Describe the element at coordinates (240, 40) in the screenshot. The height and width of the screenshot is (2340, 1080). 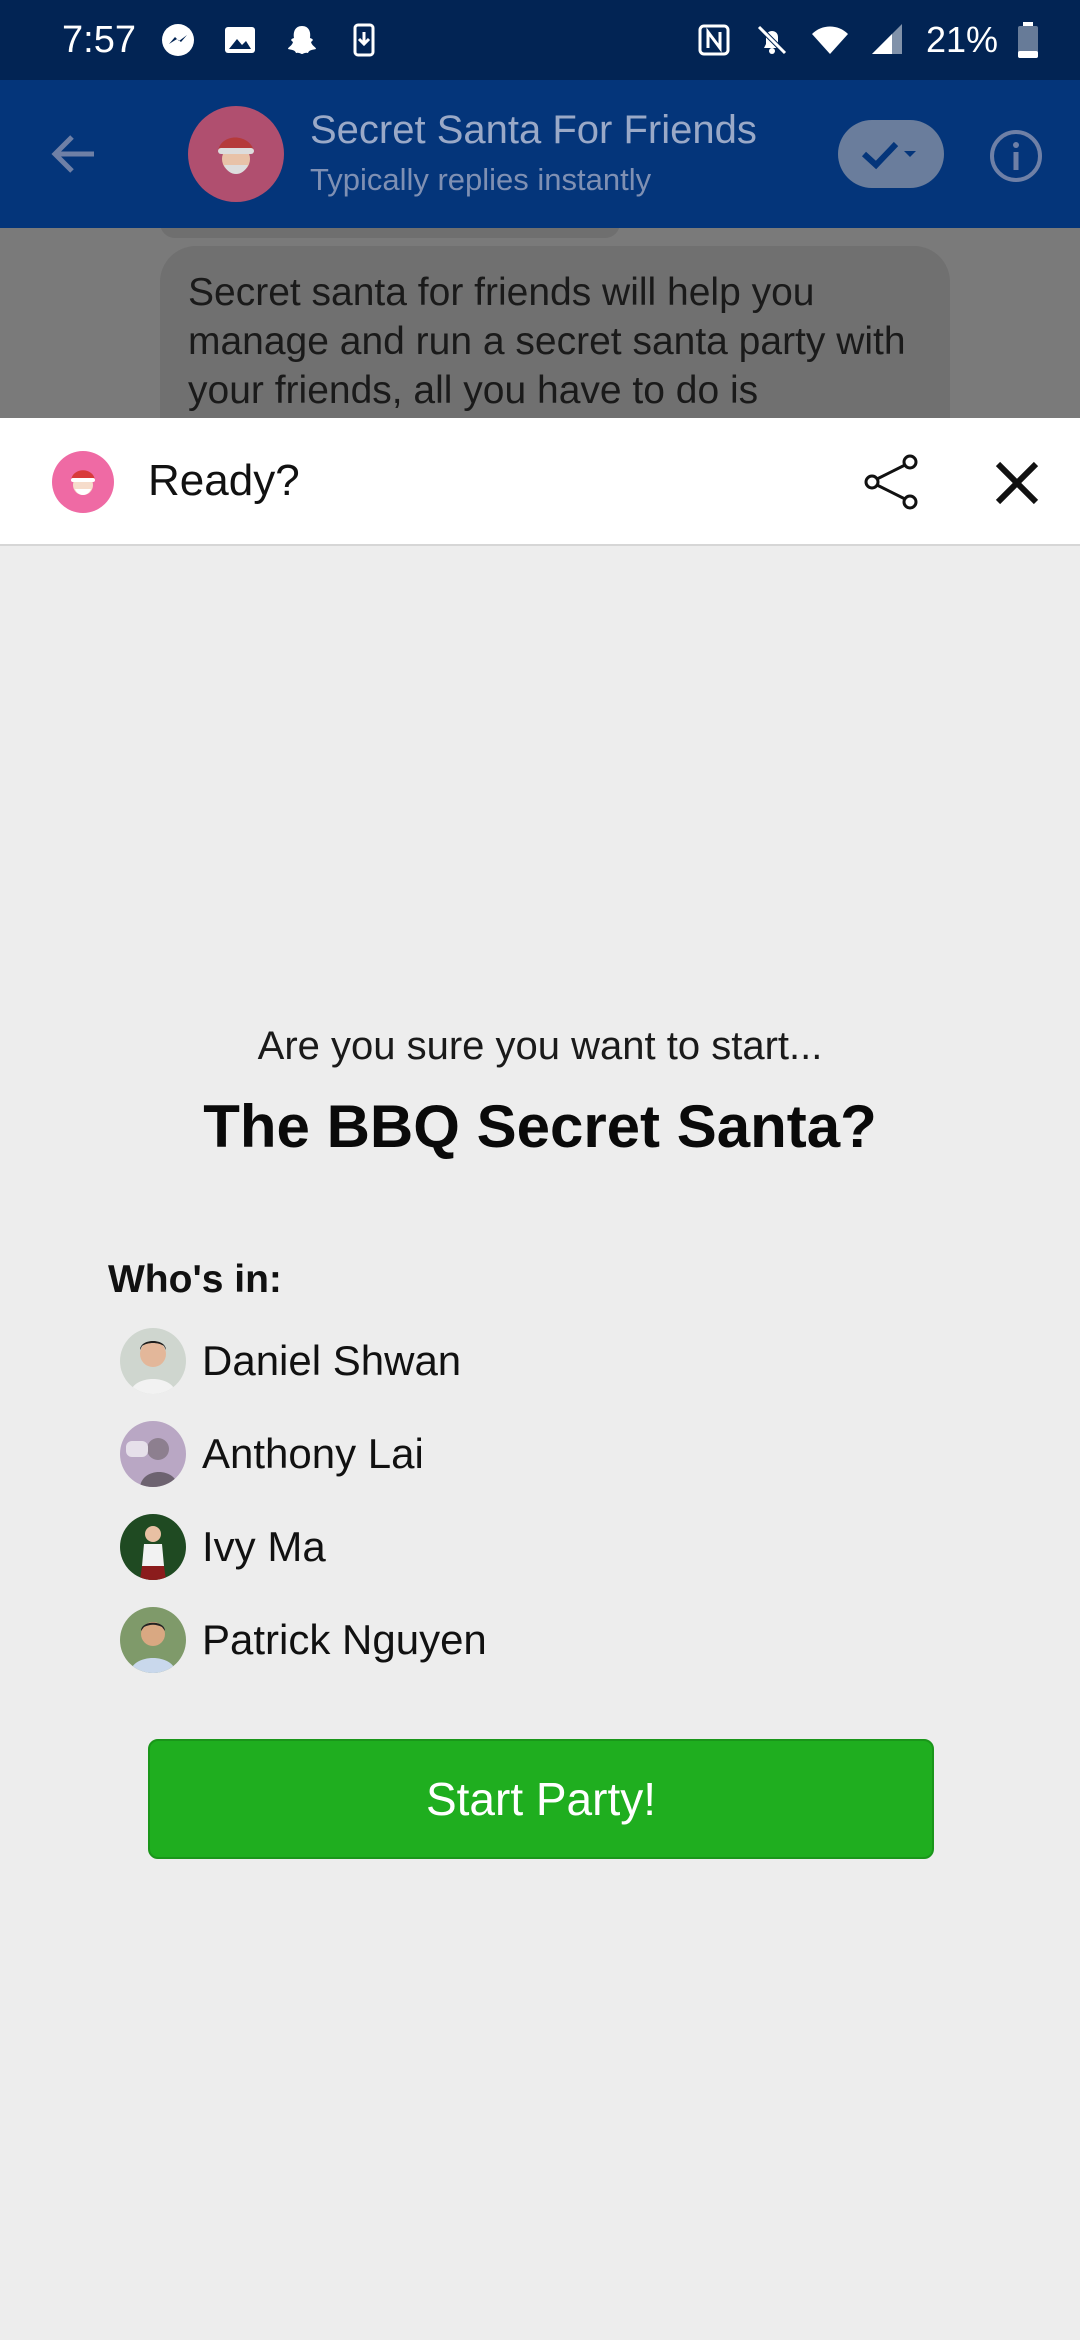
I see `image-icon` at that location.